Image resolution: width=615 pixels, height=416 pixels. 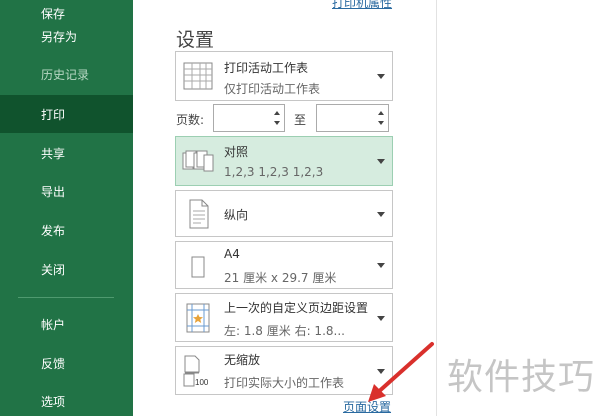 I want to click on pages-from-input, so click(x=249, y=118).